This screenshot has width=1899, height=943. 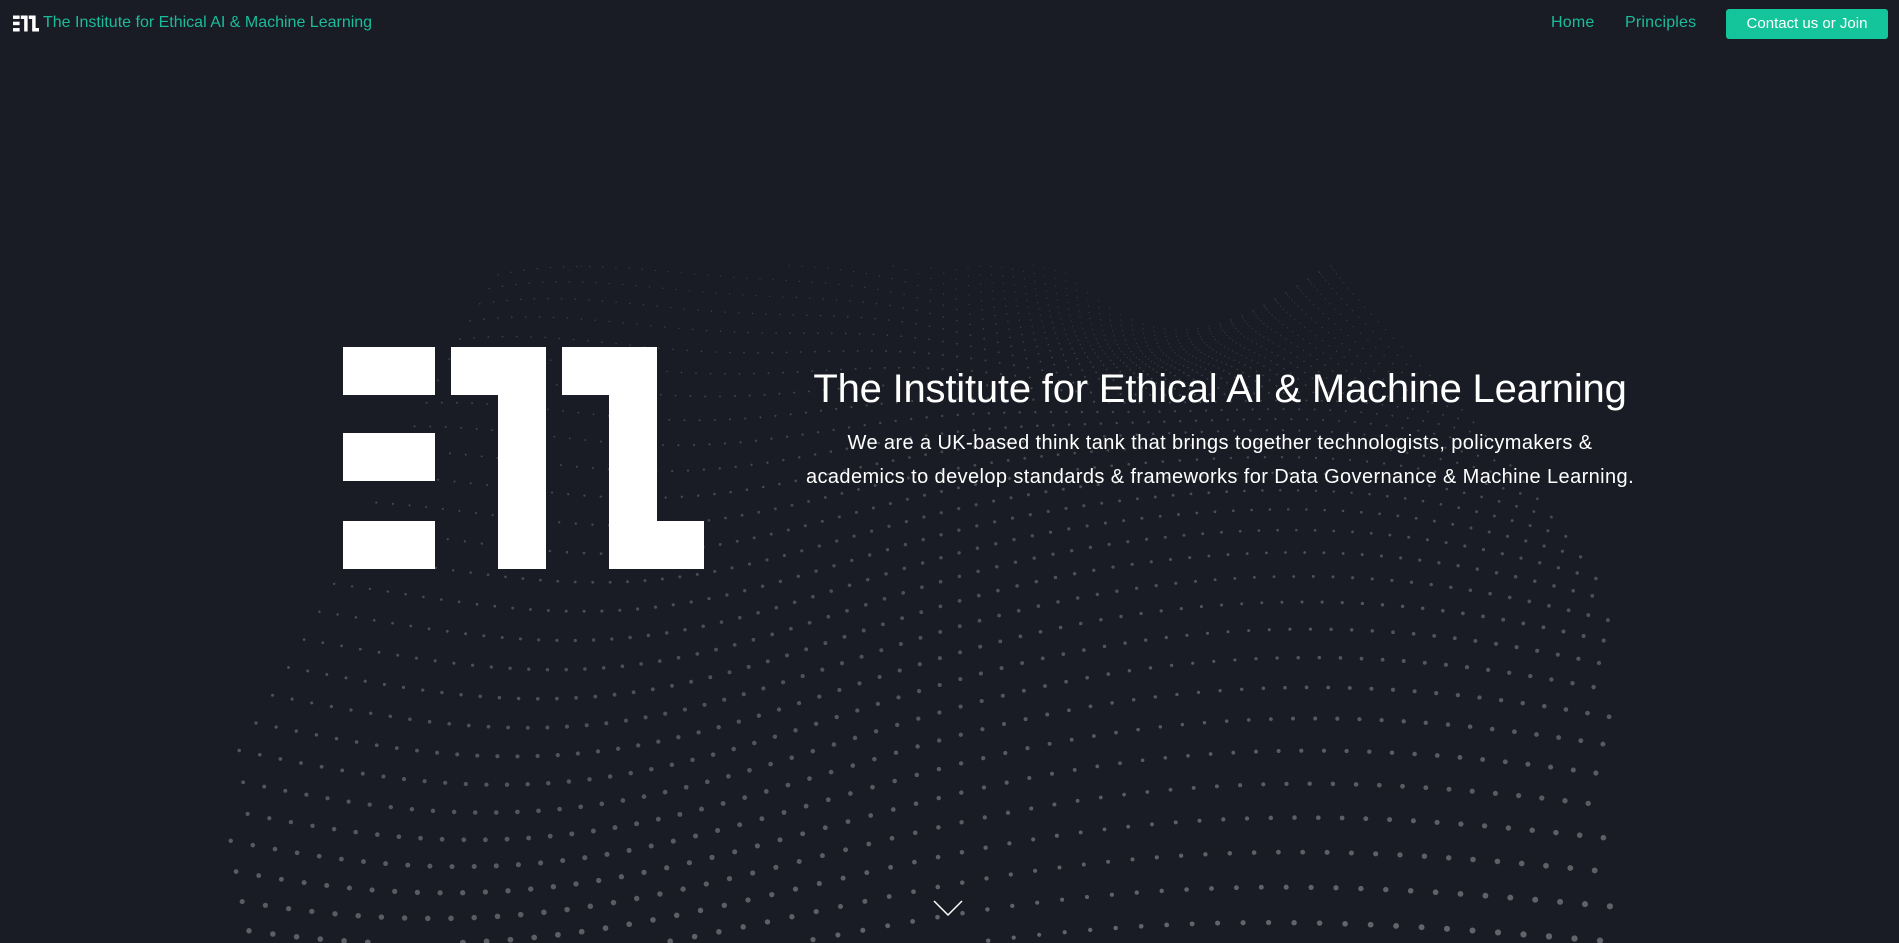 What do you see at coordinates (1660, 23) in the screenshot?
I see `nav-link-principles: Principles` at bounding box center [1660, 23].